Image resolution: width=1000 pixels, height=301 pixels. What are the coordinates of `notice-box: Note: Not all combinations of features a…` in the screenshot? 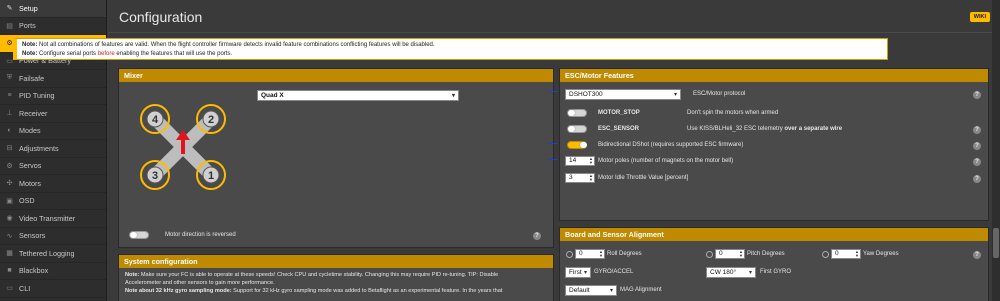 It's located at (450, 49).